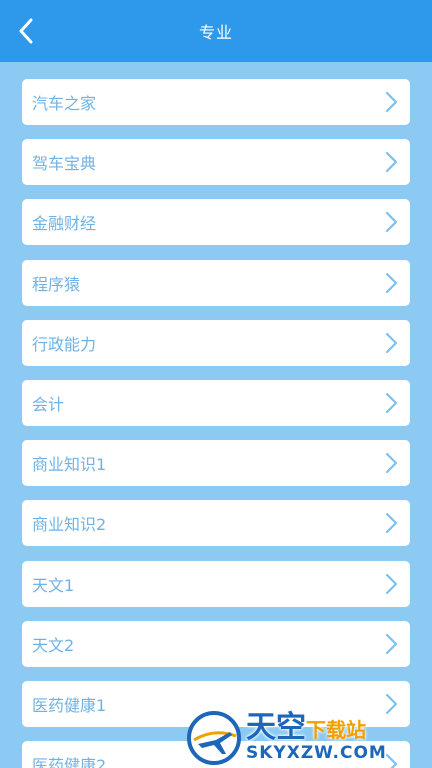 The width and height of the screenshot is (432, 768). What do you see at coordinates (64, 103) in the screenshot?
I see `list-item-label: 汽车之家` at bounding box center [64, 103].